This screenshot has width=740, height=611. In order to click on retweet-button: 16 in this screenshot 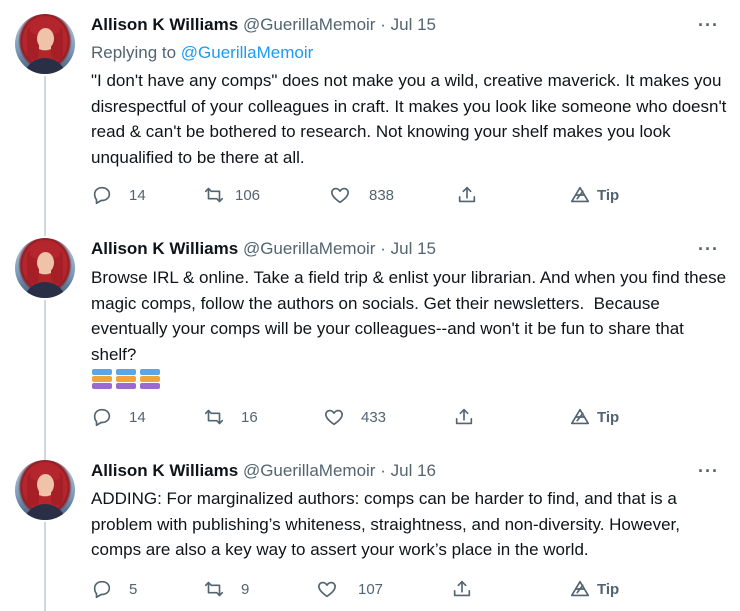, I will do `click(230, 417)`.